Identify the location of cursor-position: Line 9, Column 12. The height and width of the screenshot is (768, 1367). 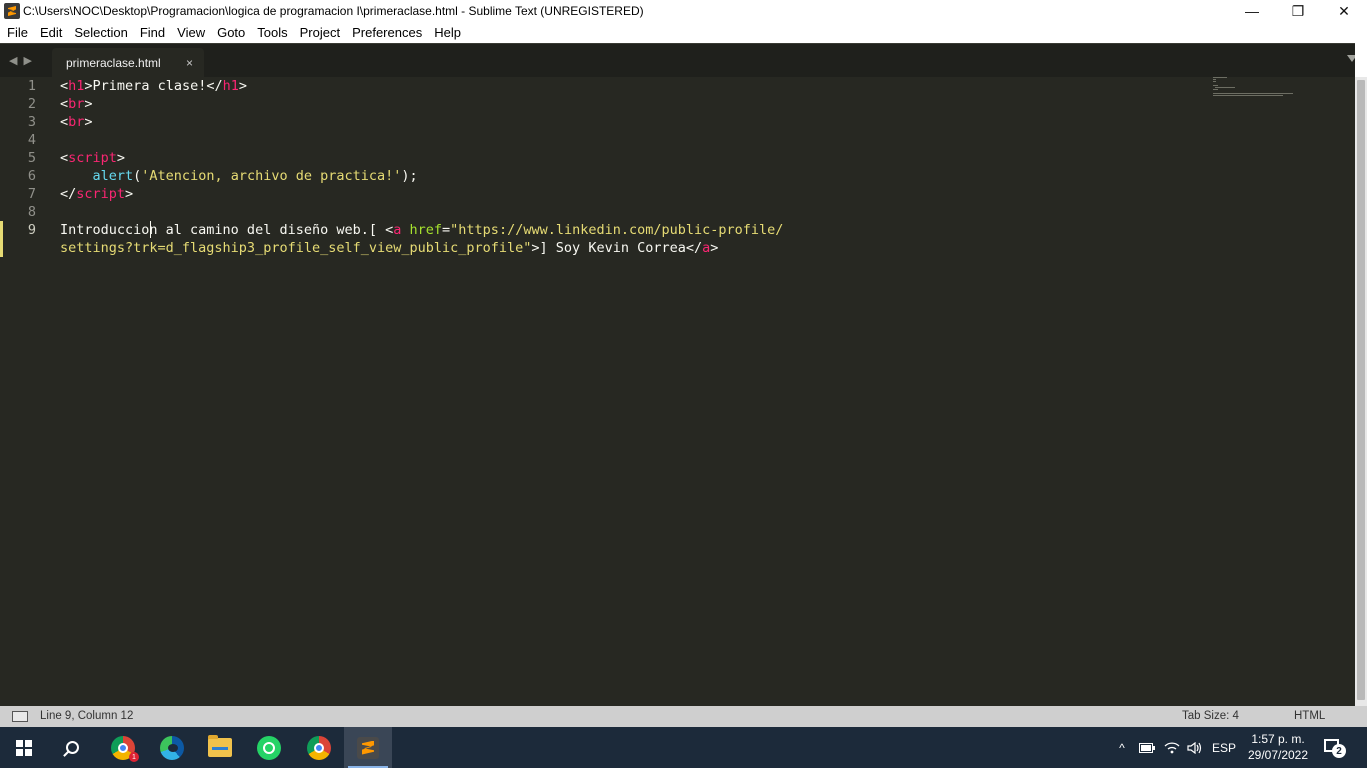
(87, 716).